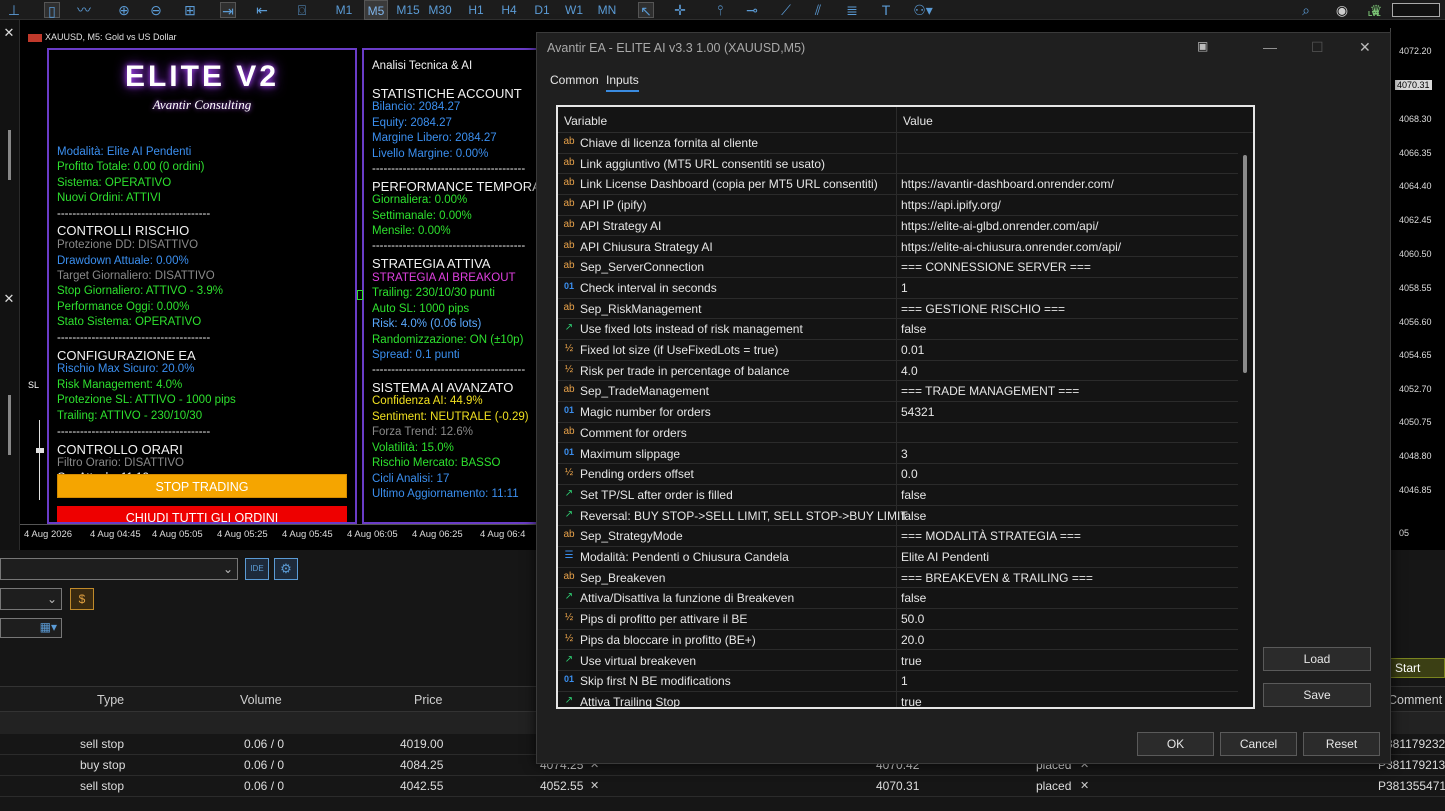  Describe the element at coordinates (898, 640) in the screenshot. I see `input-row: ½ Pips da bloccare in profitto (BE+) 20.0` at that location.